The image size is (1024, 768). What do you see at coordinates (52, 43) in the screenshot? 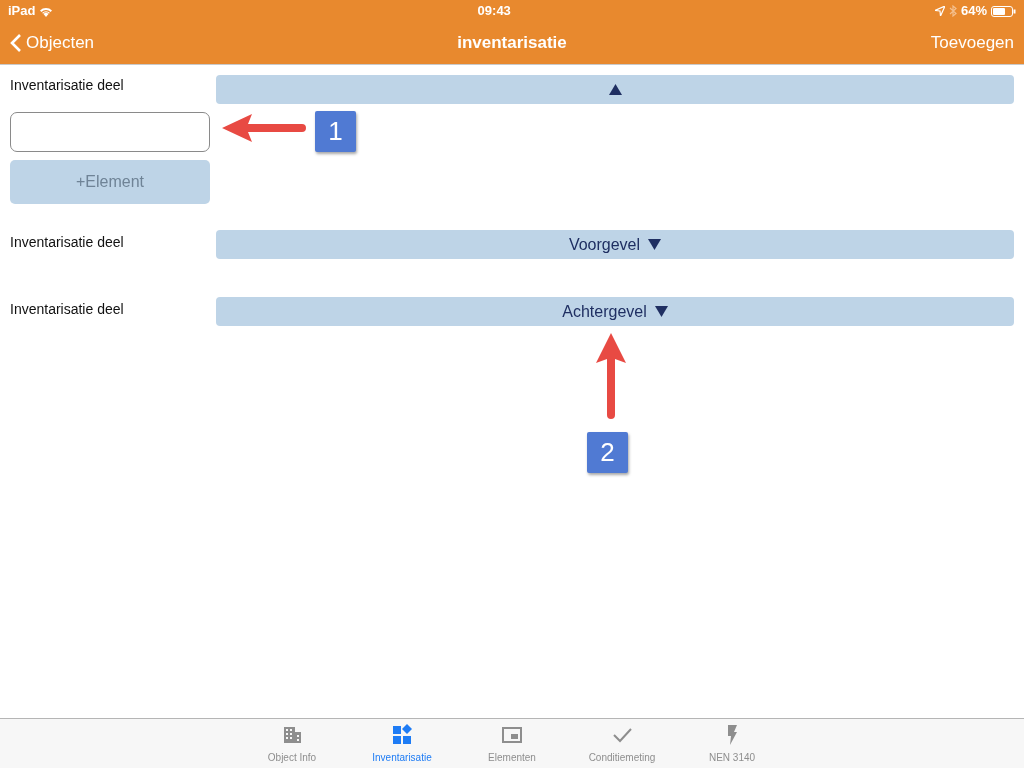
I see `back-button: Objecten` at bounding box center [52, 43].